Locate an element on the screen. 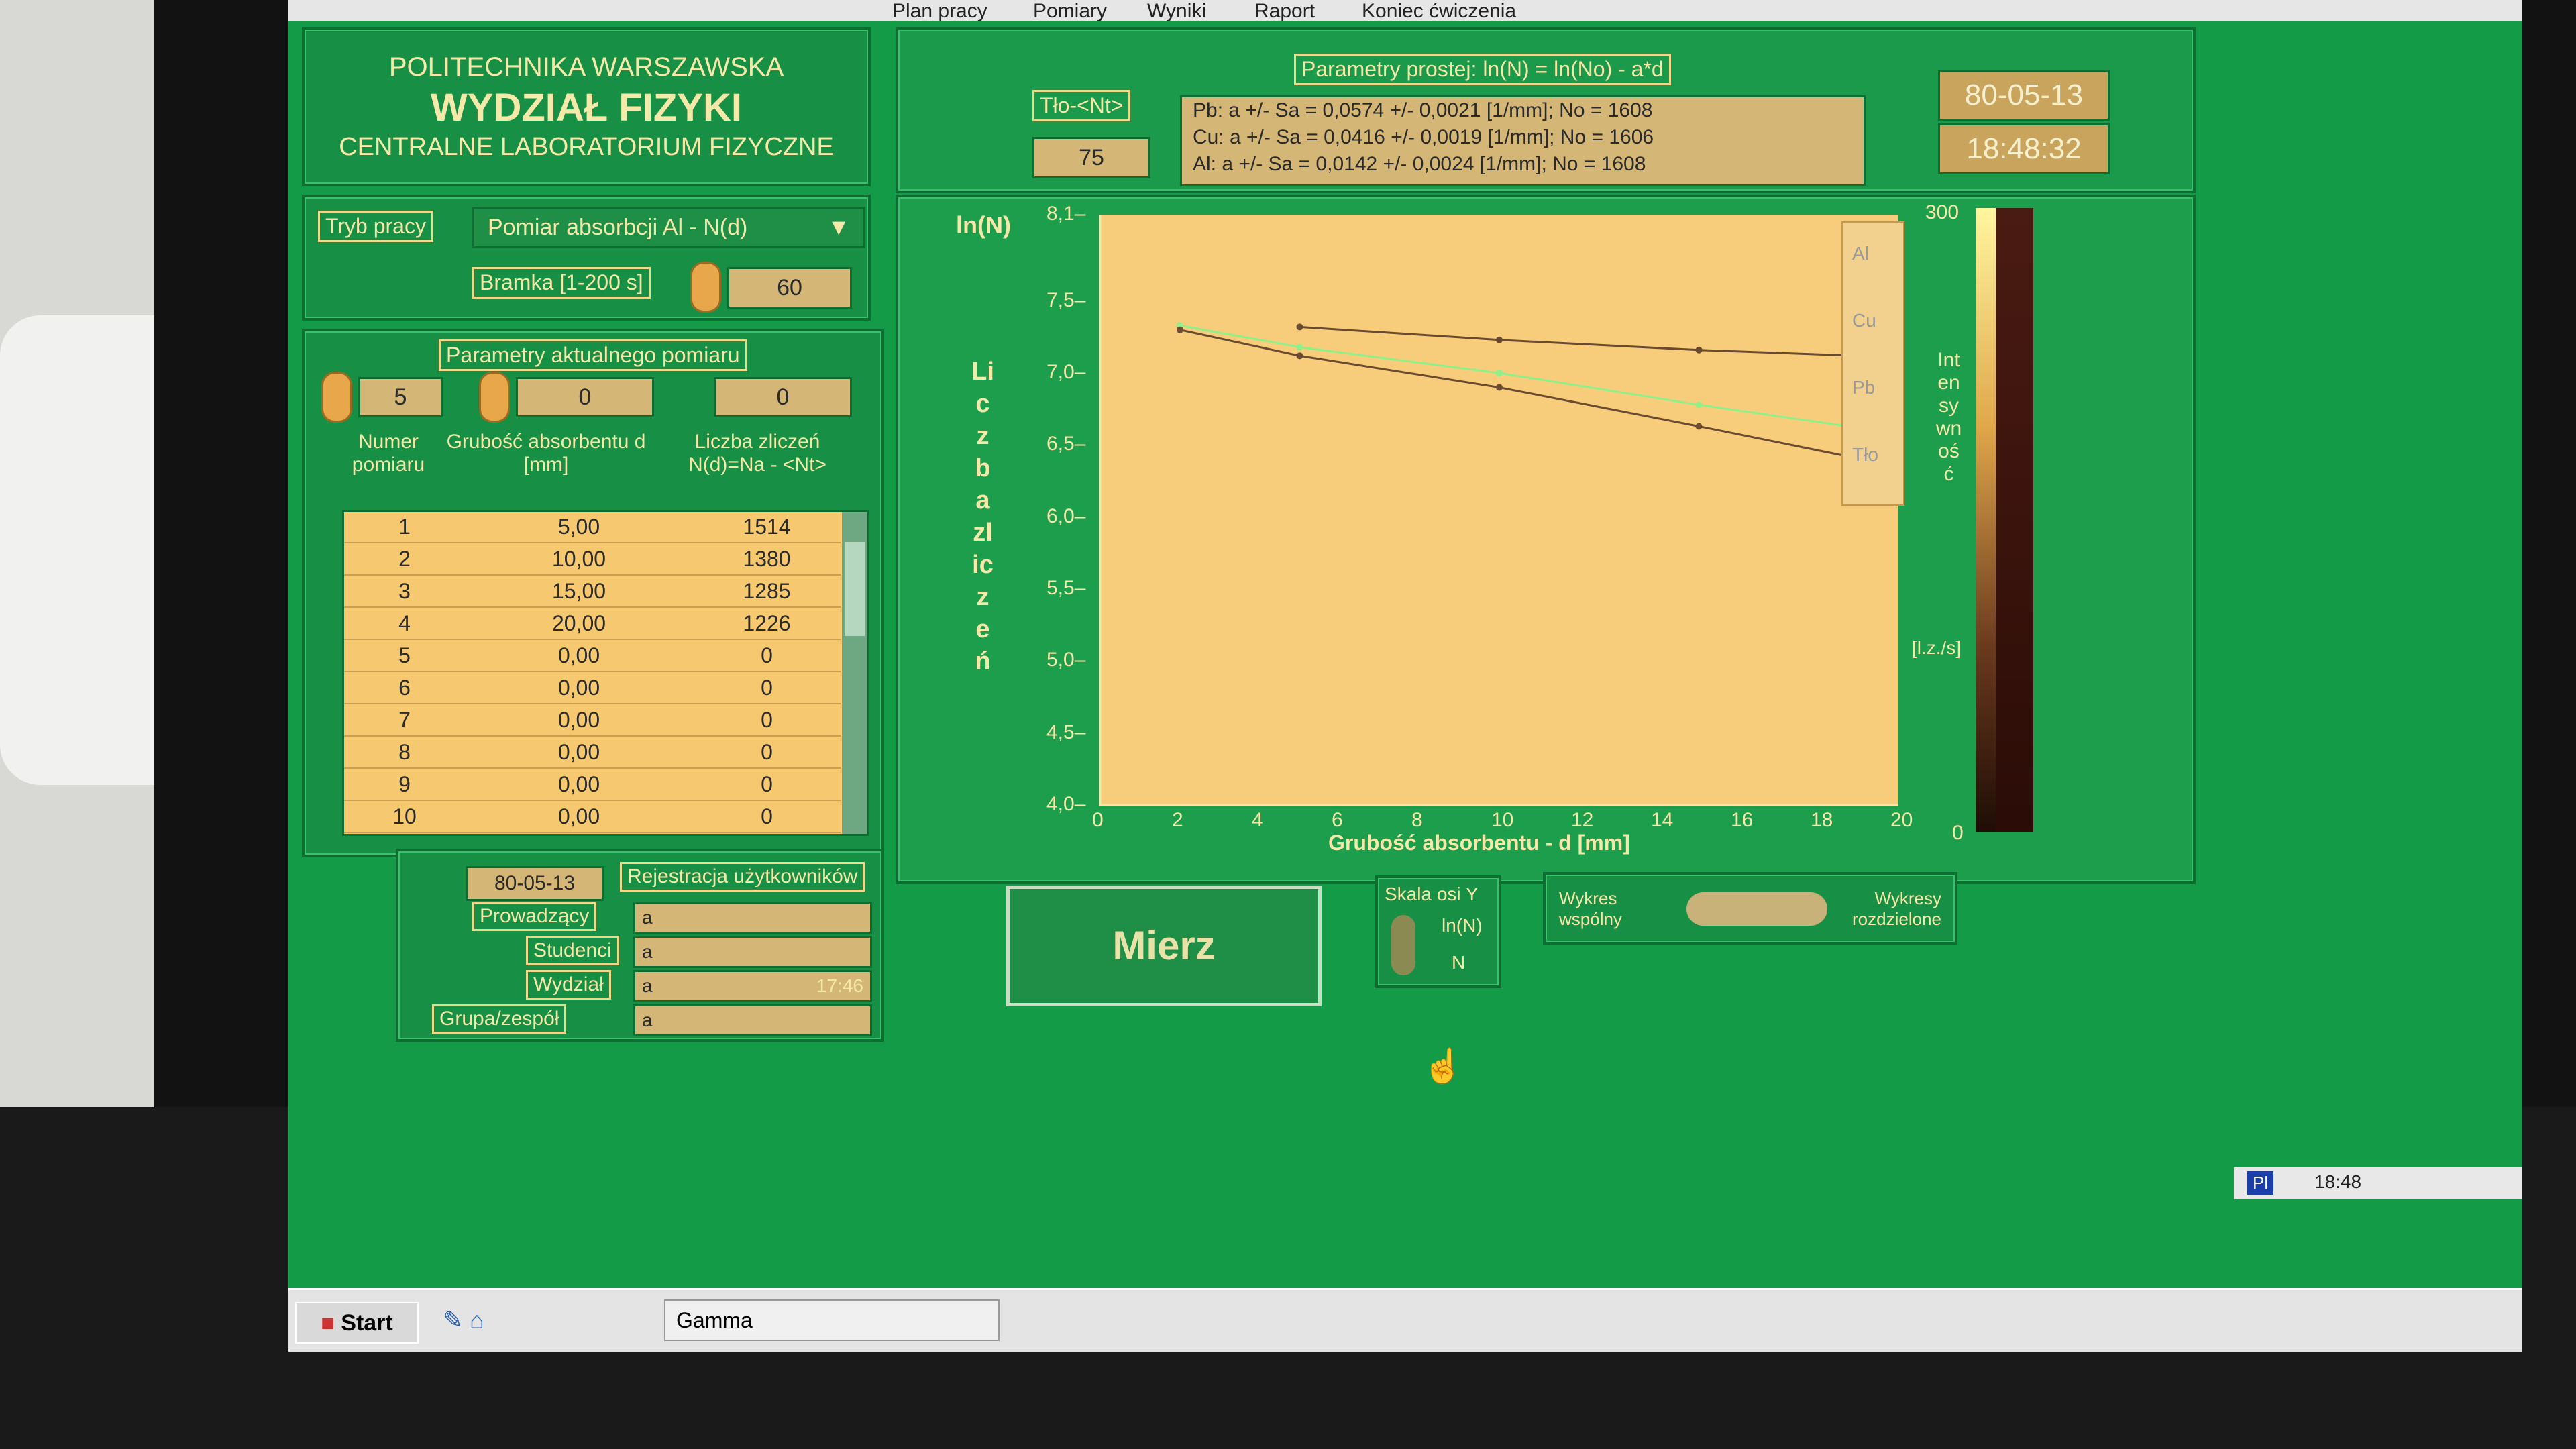 This screenshot has width=2576, height=1449. intensity-meter-track is located at coordinates (2014, 520).